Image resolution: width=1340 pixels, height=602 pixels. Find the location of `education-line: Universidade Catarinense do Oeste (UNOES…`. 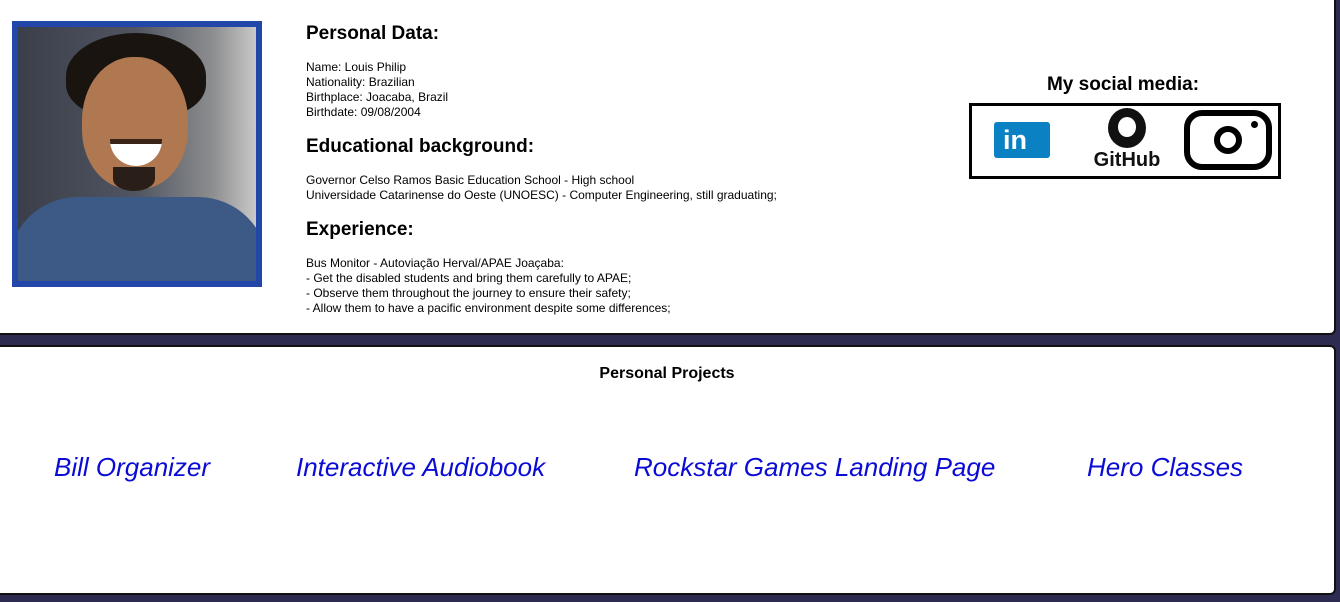

education-line: Universidade Catarinense do Oeste (UNOES… is located at coordinates (541, 195).